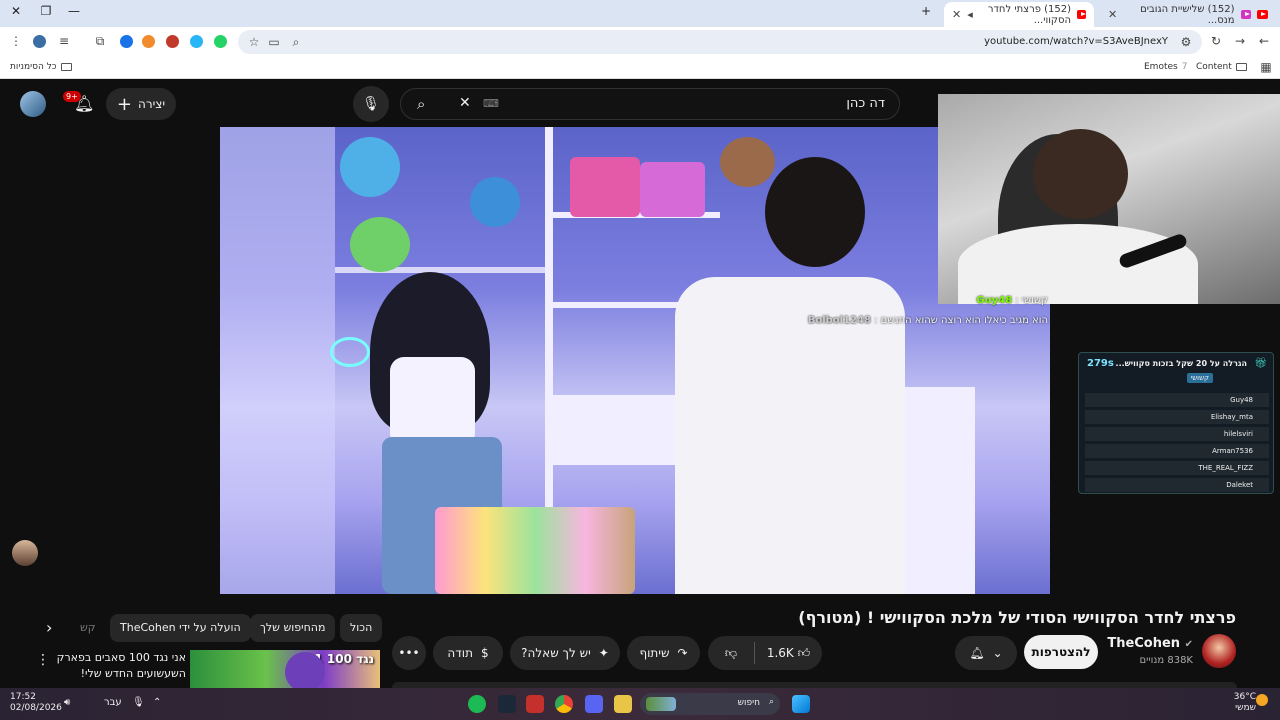 This screenshot has height=720, width=1280. What do you see at coordinates (865, 103) in the screenshot?
I see `search-input: דה כהן` at bounding box center [865, 103].